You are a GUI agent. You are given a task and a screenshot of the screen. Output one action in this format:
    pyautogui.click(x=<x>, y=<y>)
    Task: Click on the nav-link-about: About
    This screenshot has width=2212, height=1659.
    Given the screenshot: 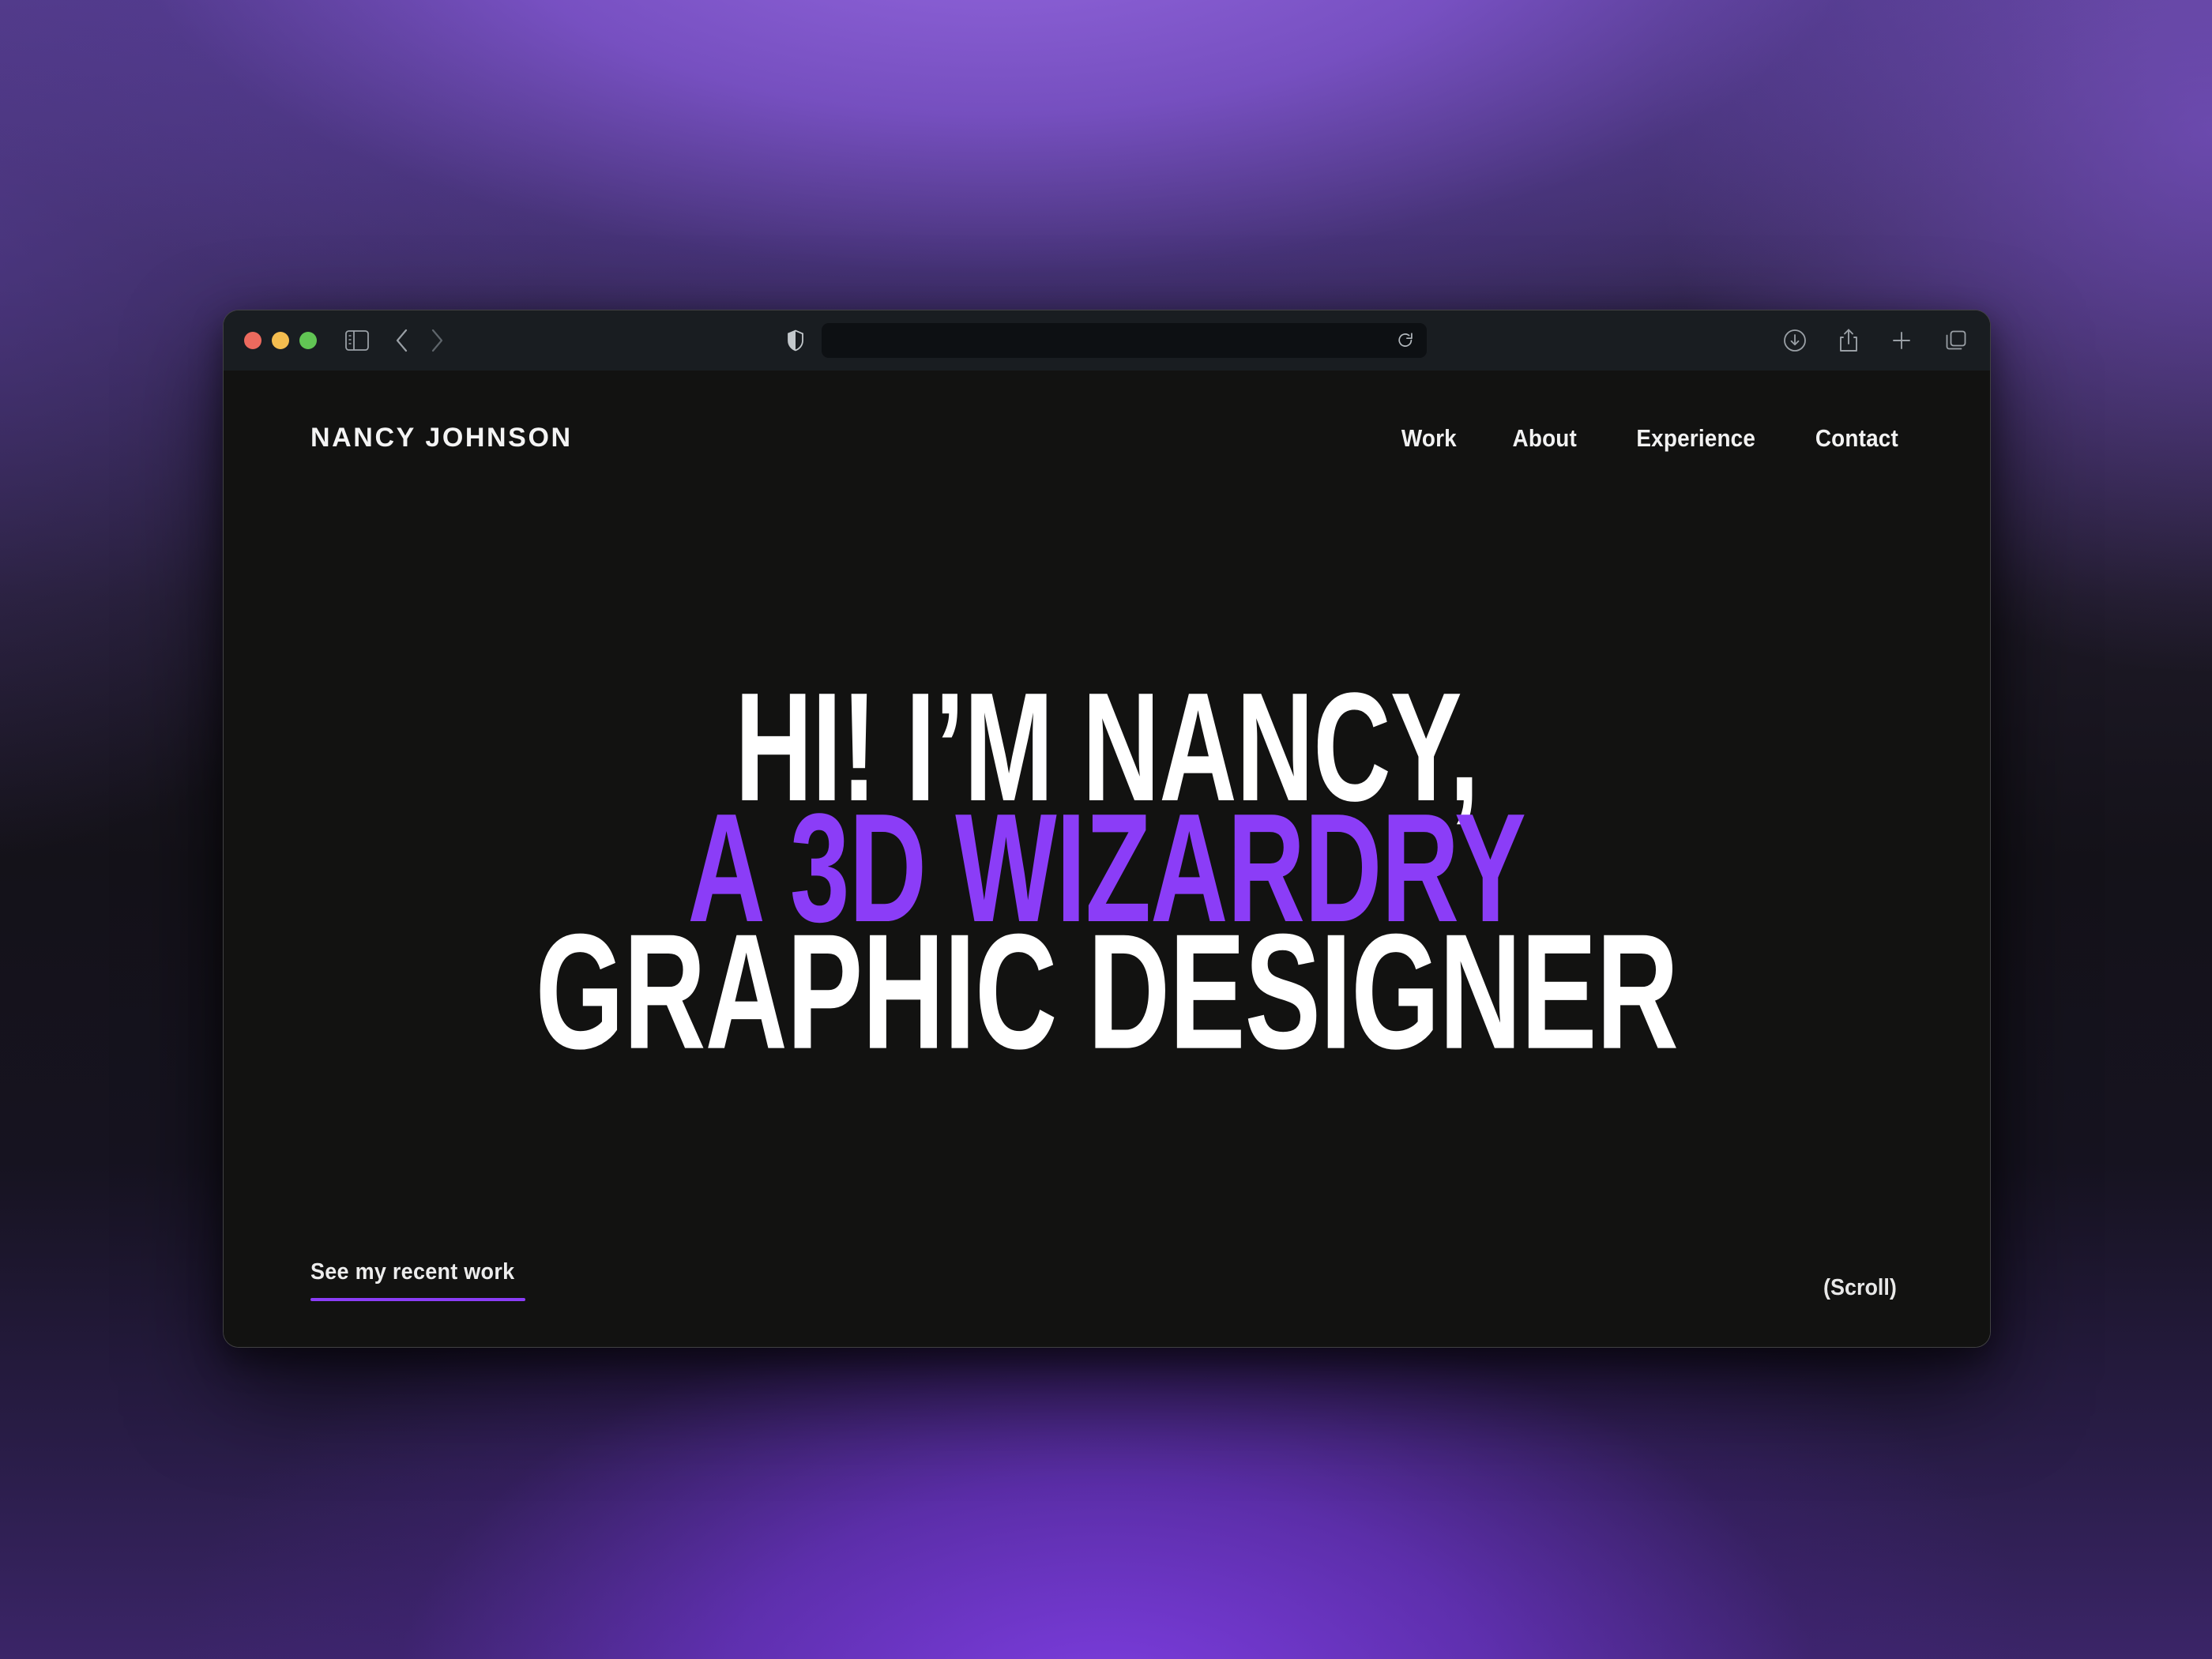 What is the action you would take?
    pyautogui.click(x=1545, y=438)
    